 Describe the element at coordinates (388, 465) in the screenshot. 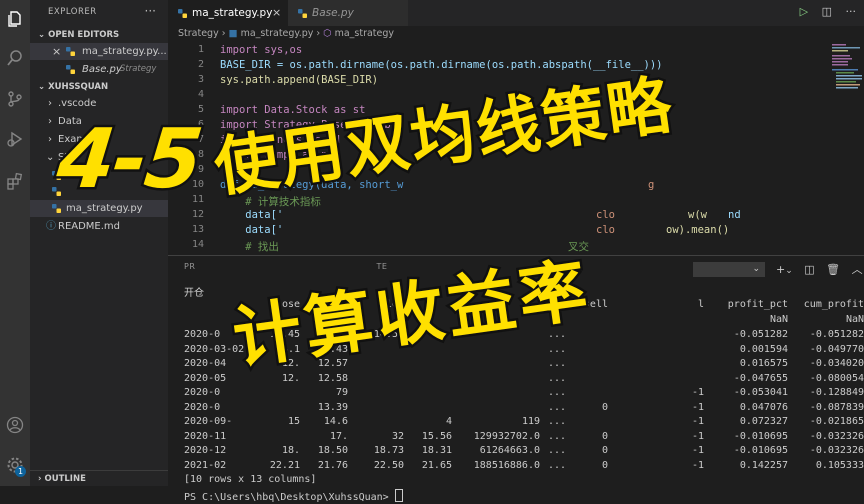

I see `table-cell: 22.50` at that location.